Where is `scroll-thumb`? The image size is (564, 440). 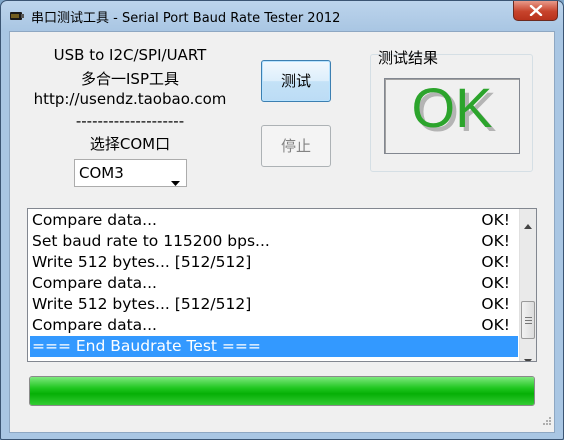 scroll-thumb is located at coordinates (528, 320).